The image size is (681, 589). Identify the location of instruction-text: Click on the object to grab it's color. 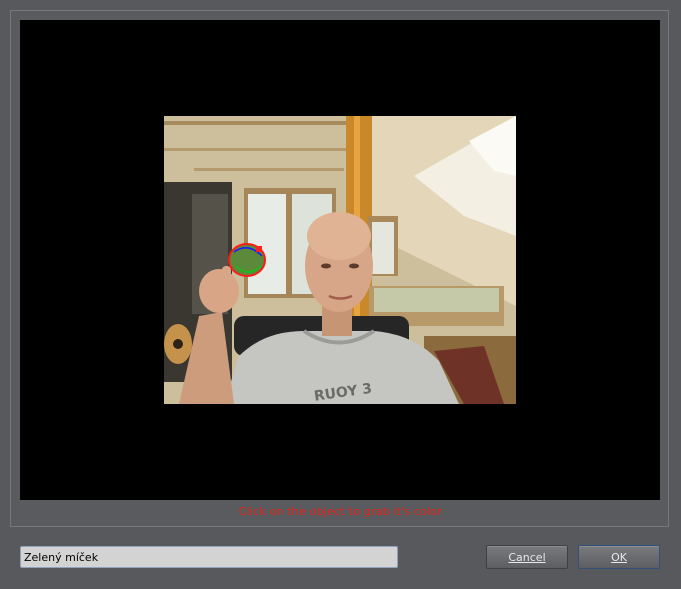
(340, 511).